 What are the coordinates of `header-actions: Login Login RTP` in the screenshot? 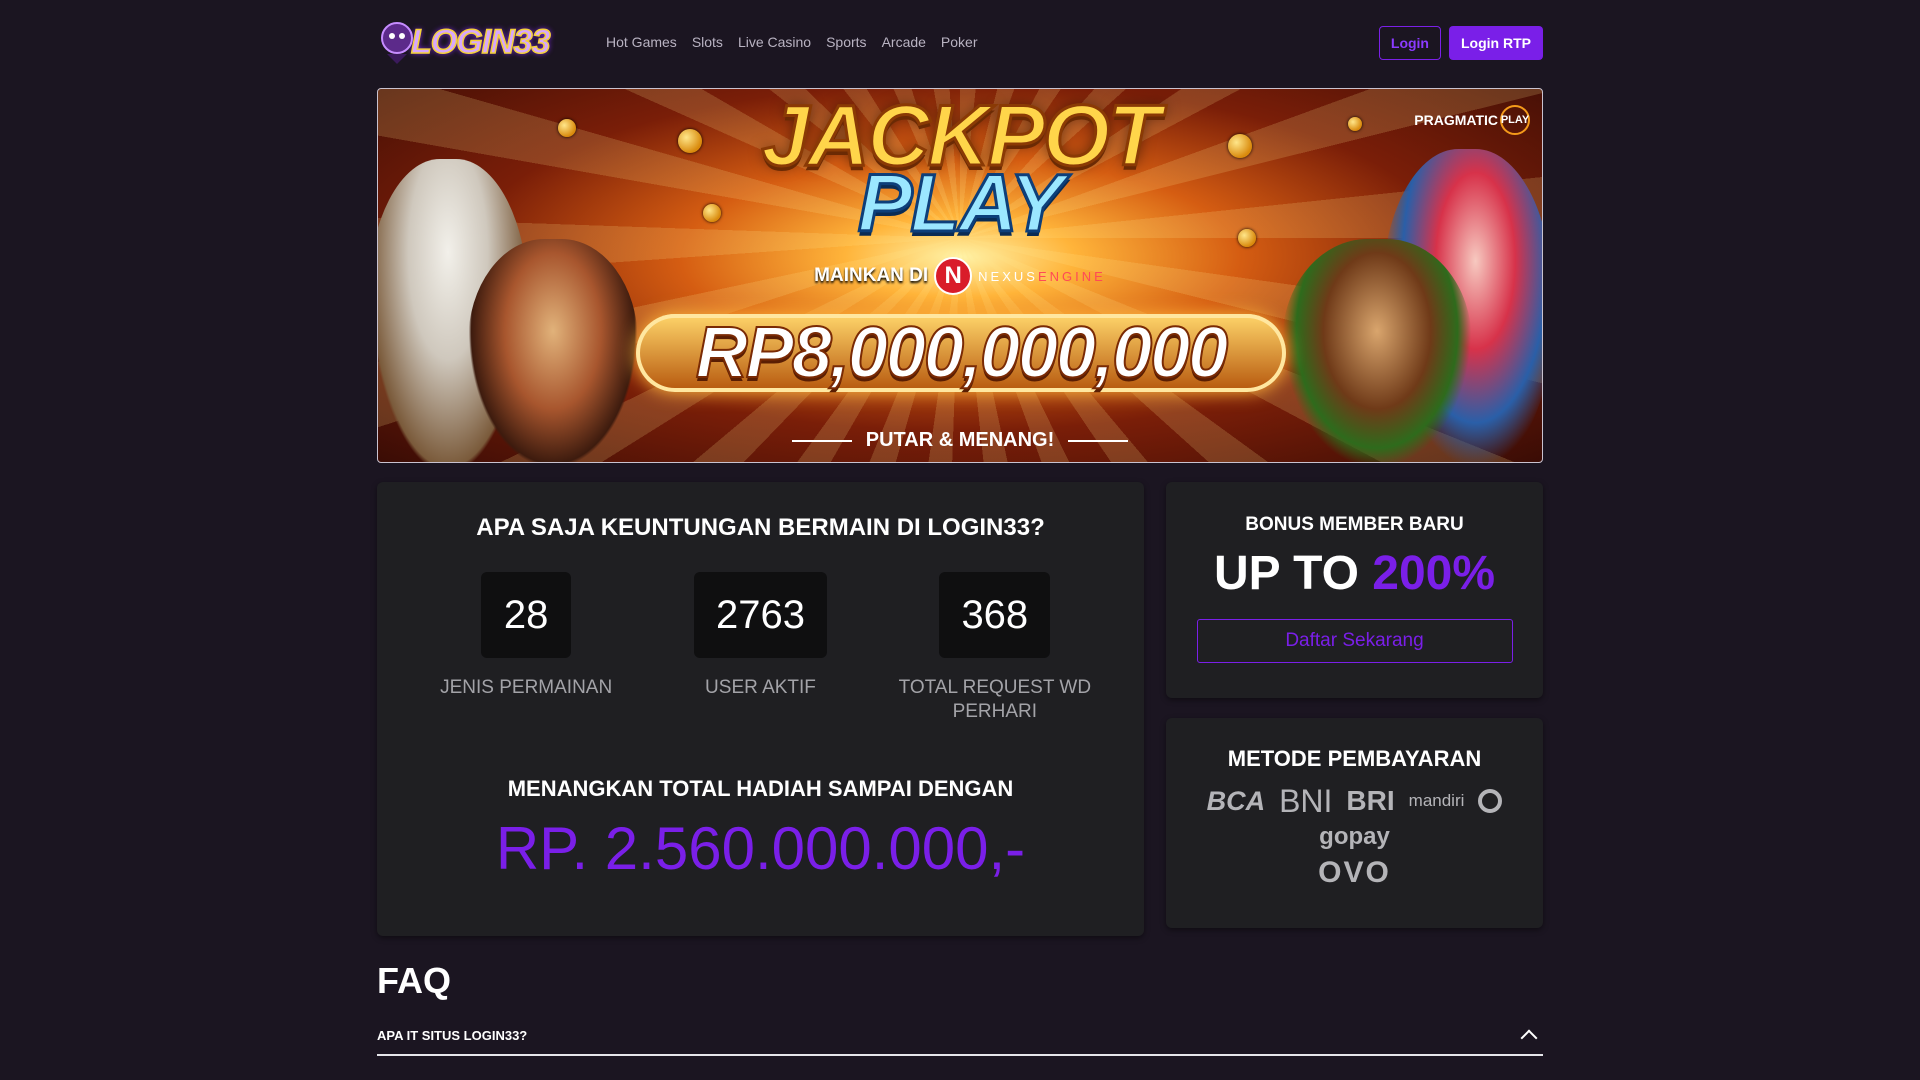 It's located at (1460, 43).